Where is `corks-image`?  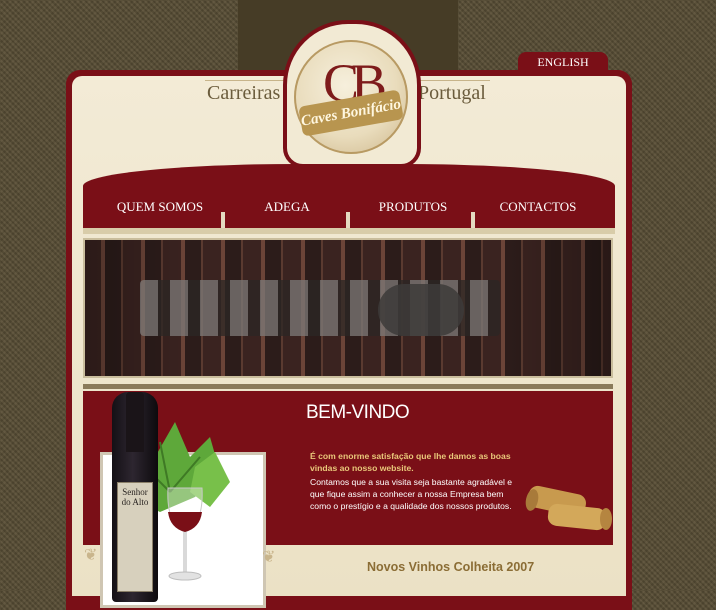
corks-image is located at coordinates (568, 508).